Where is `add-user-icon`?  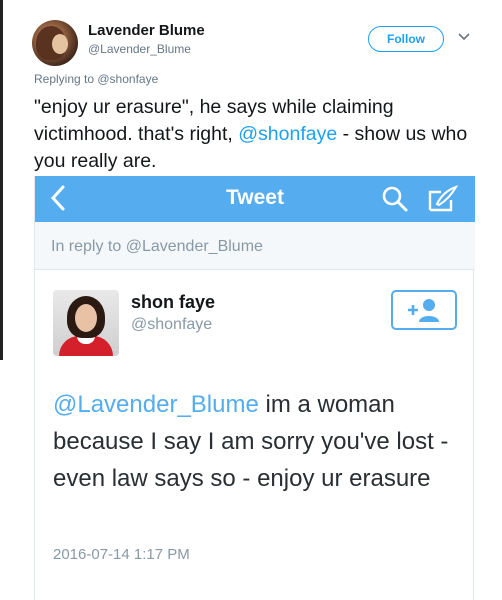
add-user-icon is located at coordinates (424, 310).